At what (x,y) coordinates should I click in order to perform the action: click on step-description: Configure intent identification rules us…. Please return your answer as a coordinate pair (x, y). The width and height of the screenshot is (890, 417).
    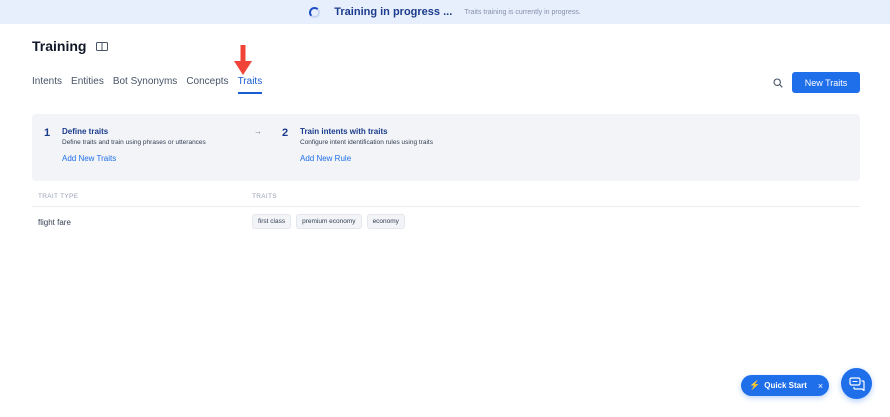
    Looking at the image, I should click on (366, 142).